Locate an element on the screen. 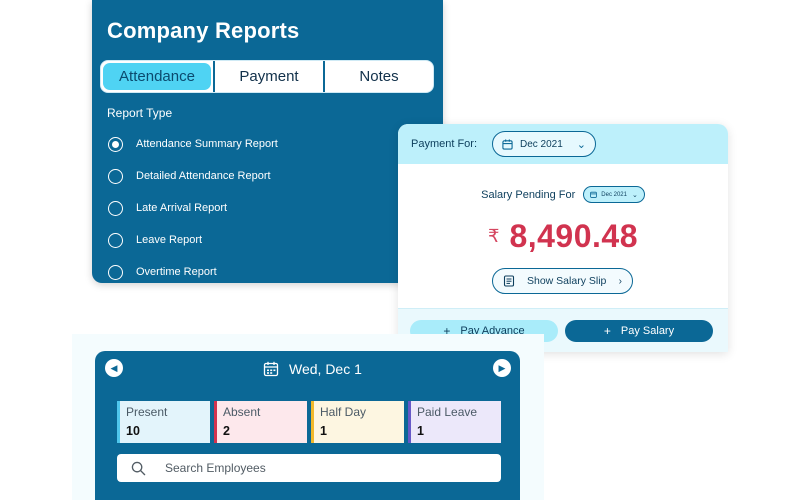  report-option-overtime: Overtime Report is located at coordinates (193, 272).